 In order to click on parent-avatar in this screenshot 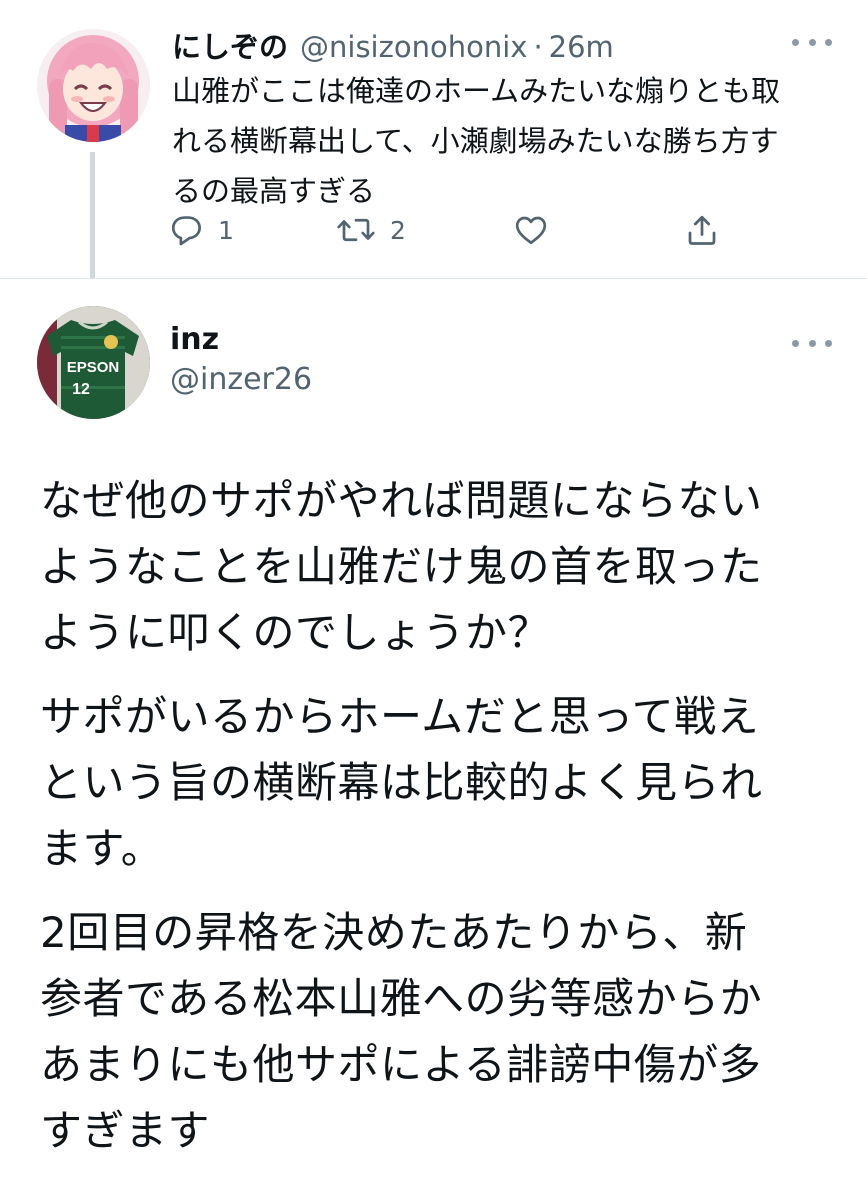, I will do `click(93, 85)`.